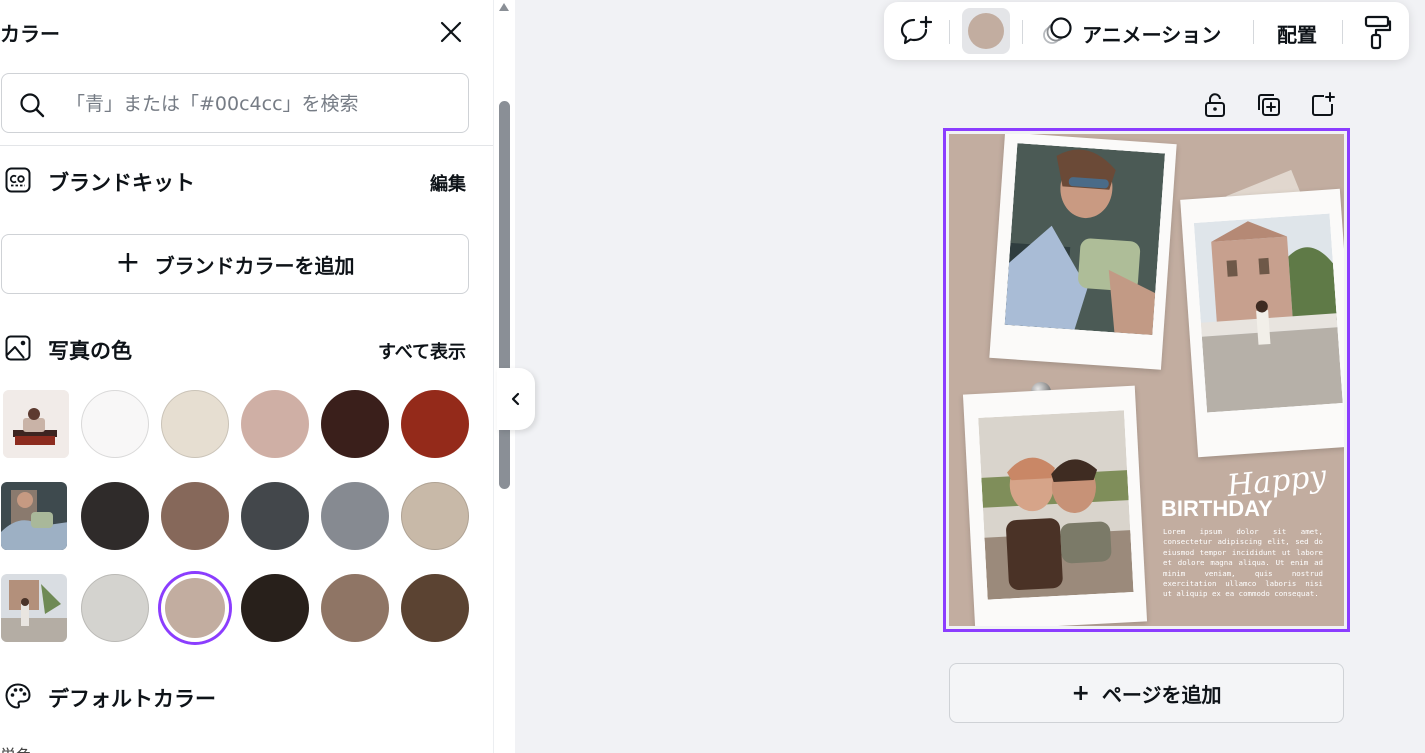  What do you see at coordinates (1151, 33) in the screenshot?
I see `animation-button: アニメーション` at bounding box center [1151, 33].